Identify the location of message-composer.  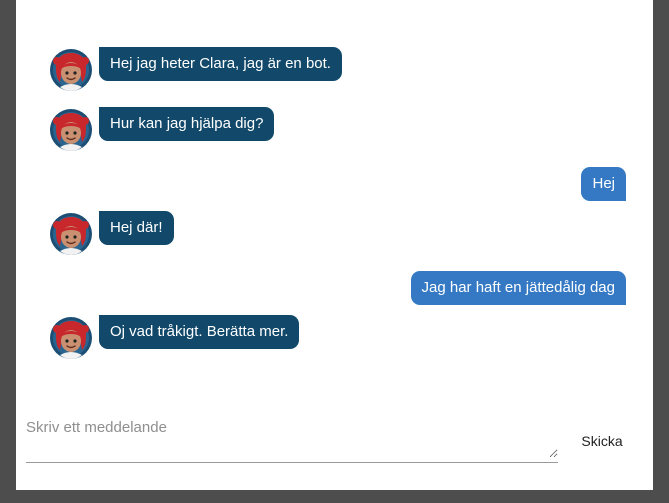
(292, 438).